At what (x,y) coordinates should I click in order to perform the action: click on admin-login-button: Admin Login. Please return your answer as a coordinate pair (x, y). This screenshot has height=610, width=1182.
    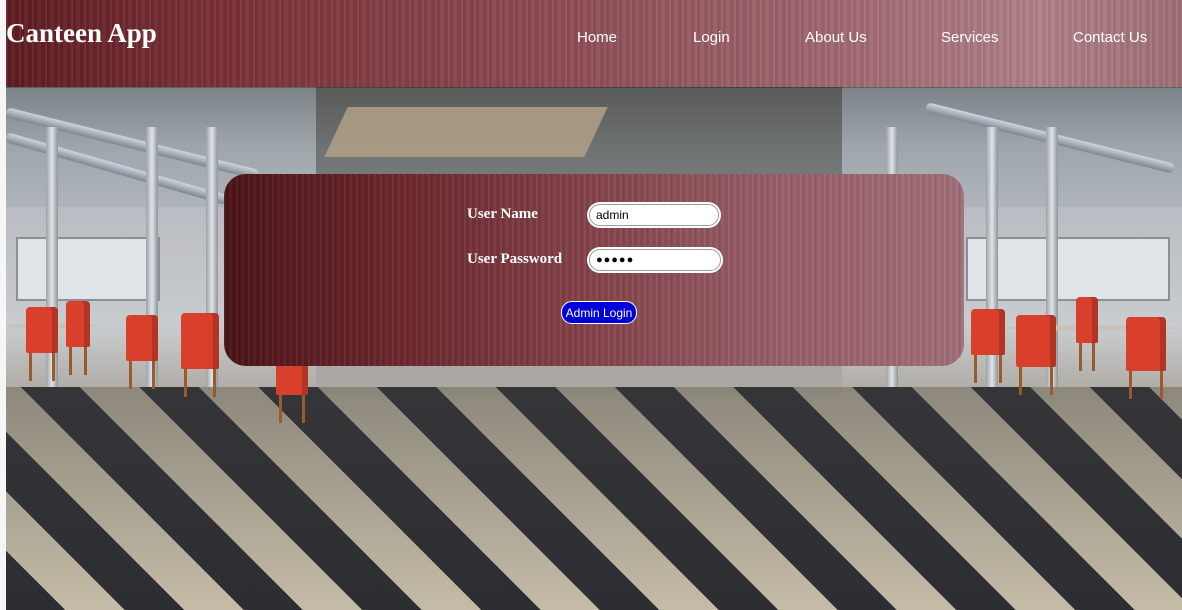
    Looking at the image, I should click on (599, 312).